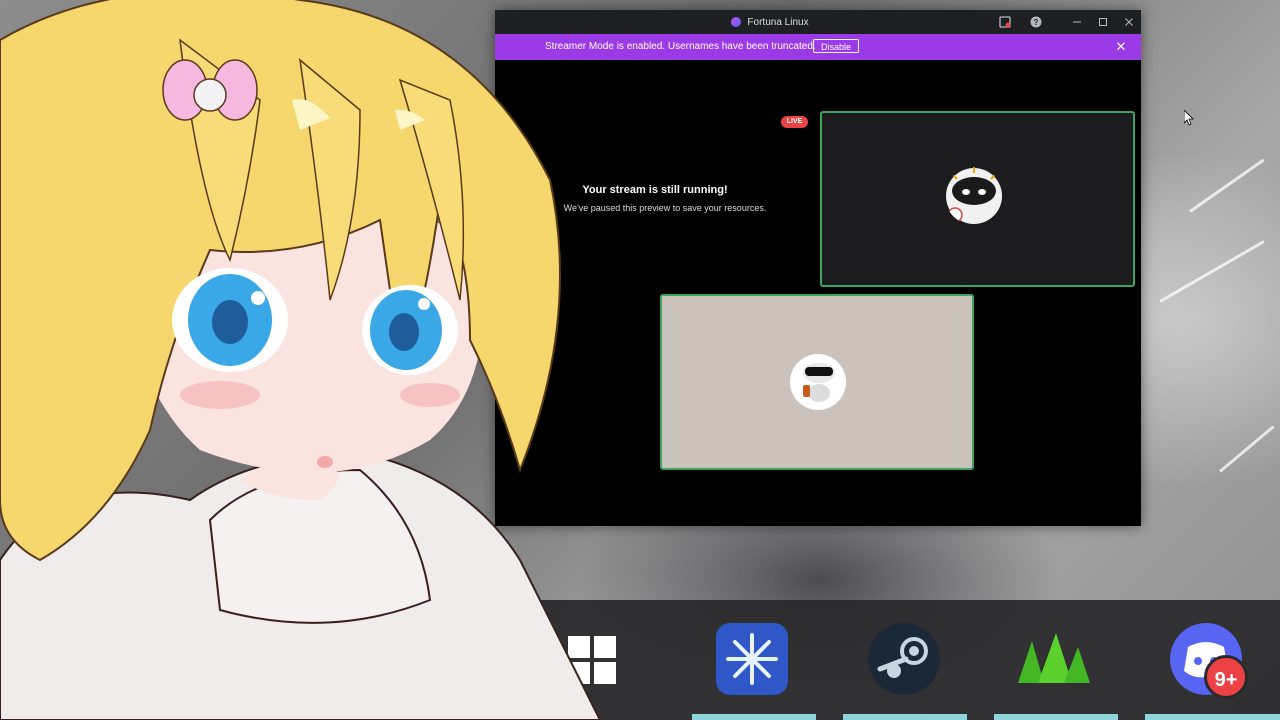 Image resolution: width=1280 pixels, height=720 pixels. I want to click on green-mountain-app-icon, so click(1054, 659).